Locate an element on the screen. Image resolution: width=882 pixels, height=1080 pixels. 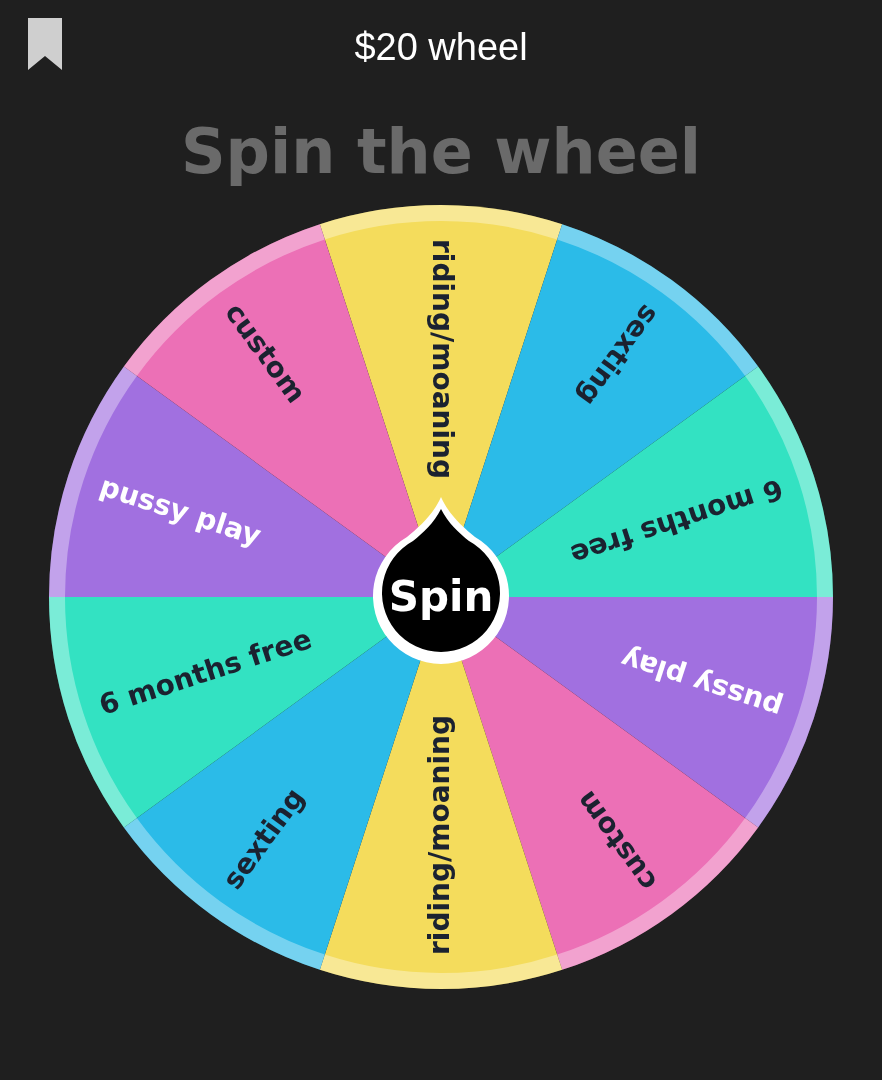
spin-button: Spin is located at coordinates (441, 580).